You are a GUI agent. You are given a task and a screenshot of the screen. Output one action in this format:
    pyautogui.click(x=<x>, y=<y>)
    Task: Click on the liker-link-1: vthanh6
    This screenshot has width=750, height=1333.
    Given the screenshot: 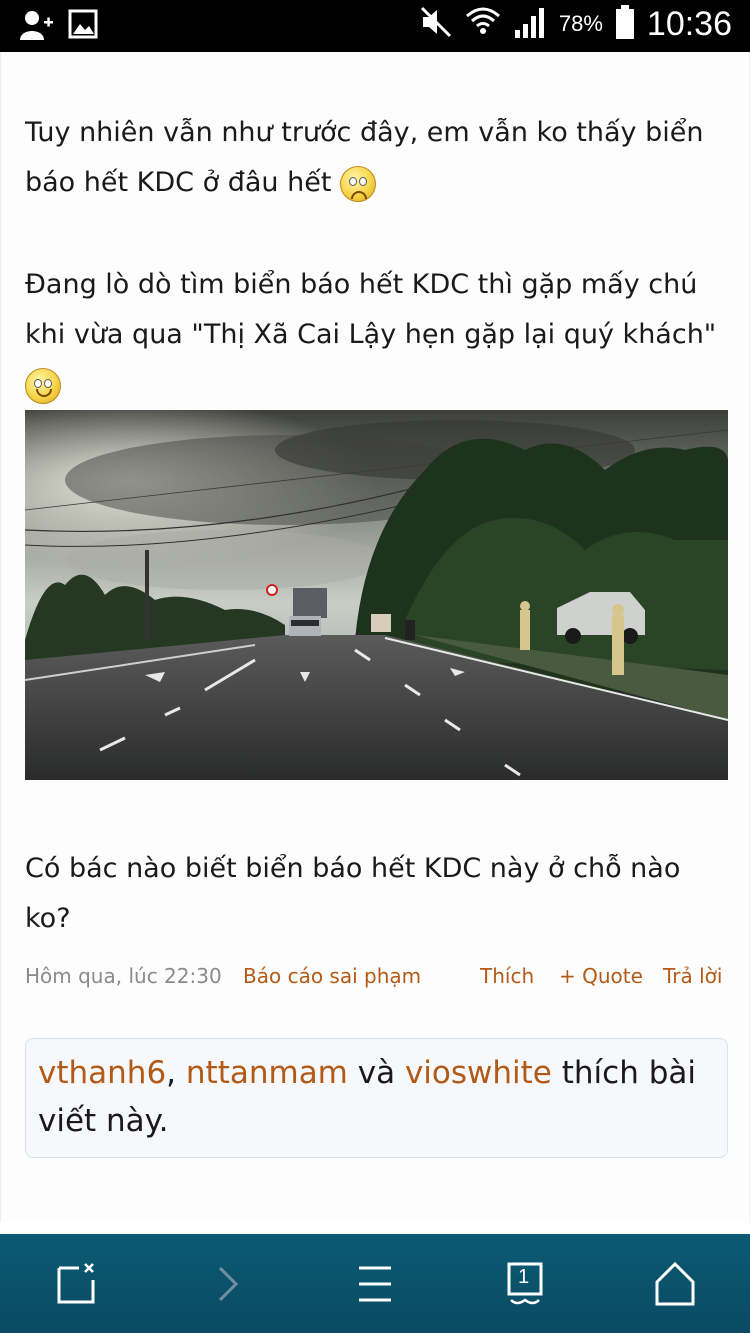 What is the action you would take?
    pyautogui.click(x=102, y=1073)
    